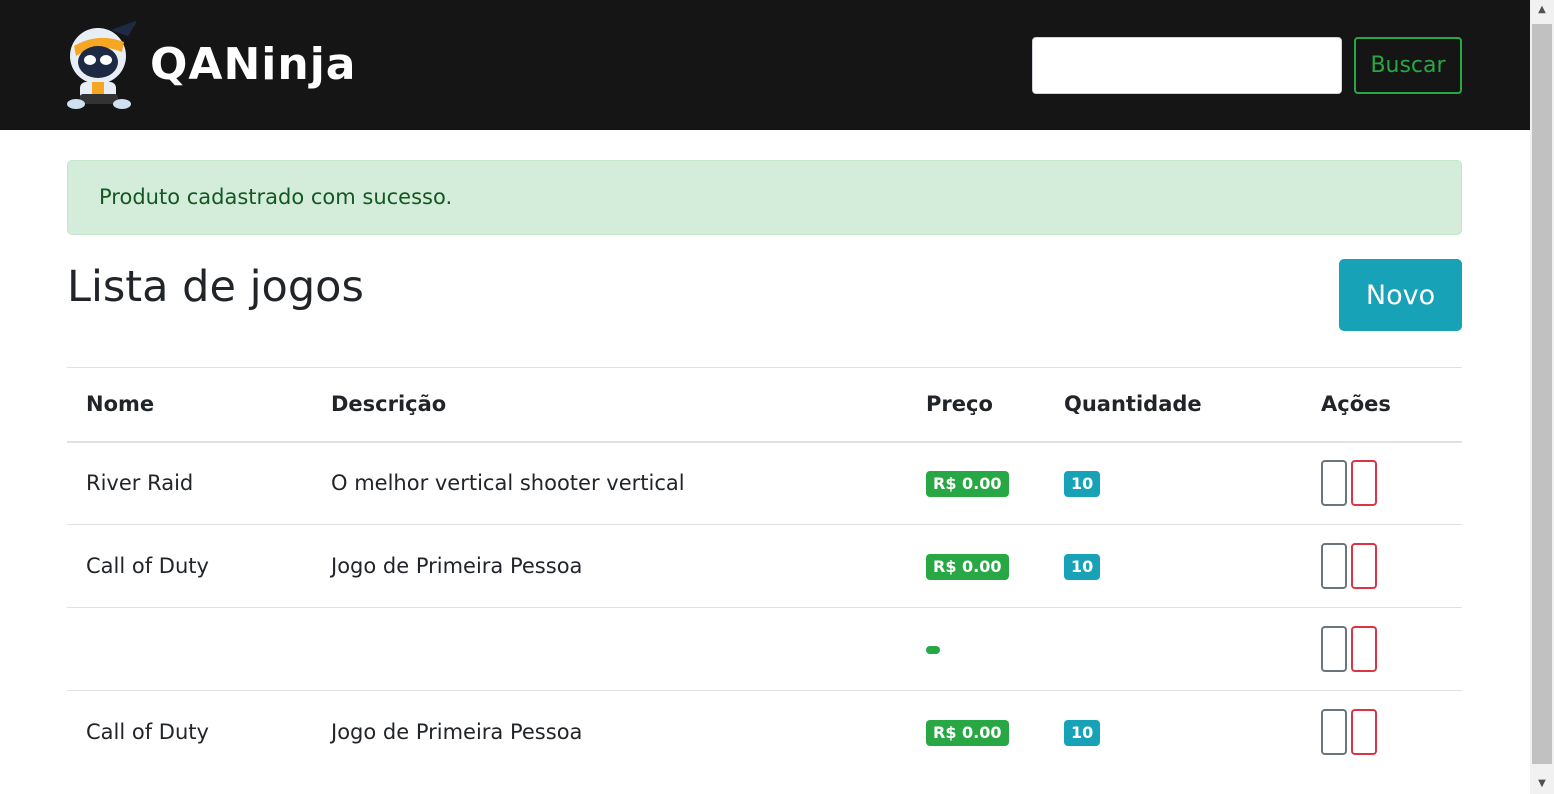  What do you see at coordinates (976, 405) in the screenshot?
I see `header-price: Preço` at bounding box center [976, 405].